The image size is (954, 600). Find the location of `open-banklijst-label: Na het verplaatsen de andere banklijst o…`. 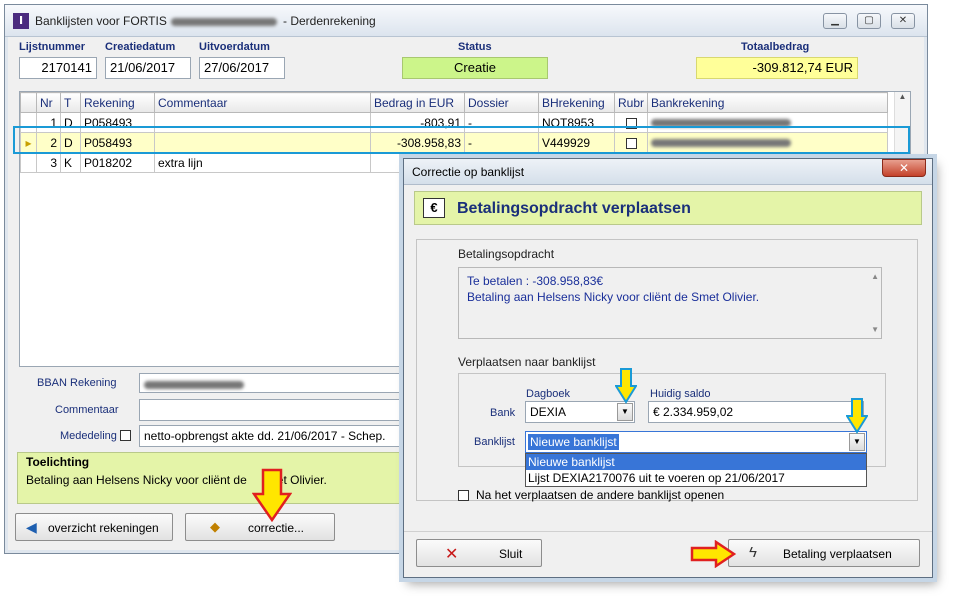

open-banklijst-label: Na het verplaatsen de andere banklijst o… is located at coordinates (600, 495).